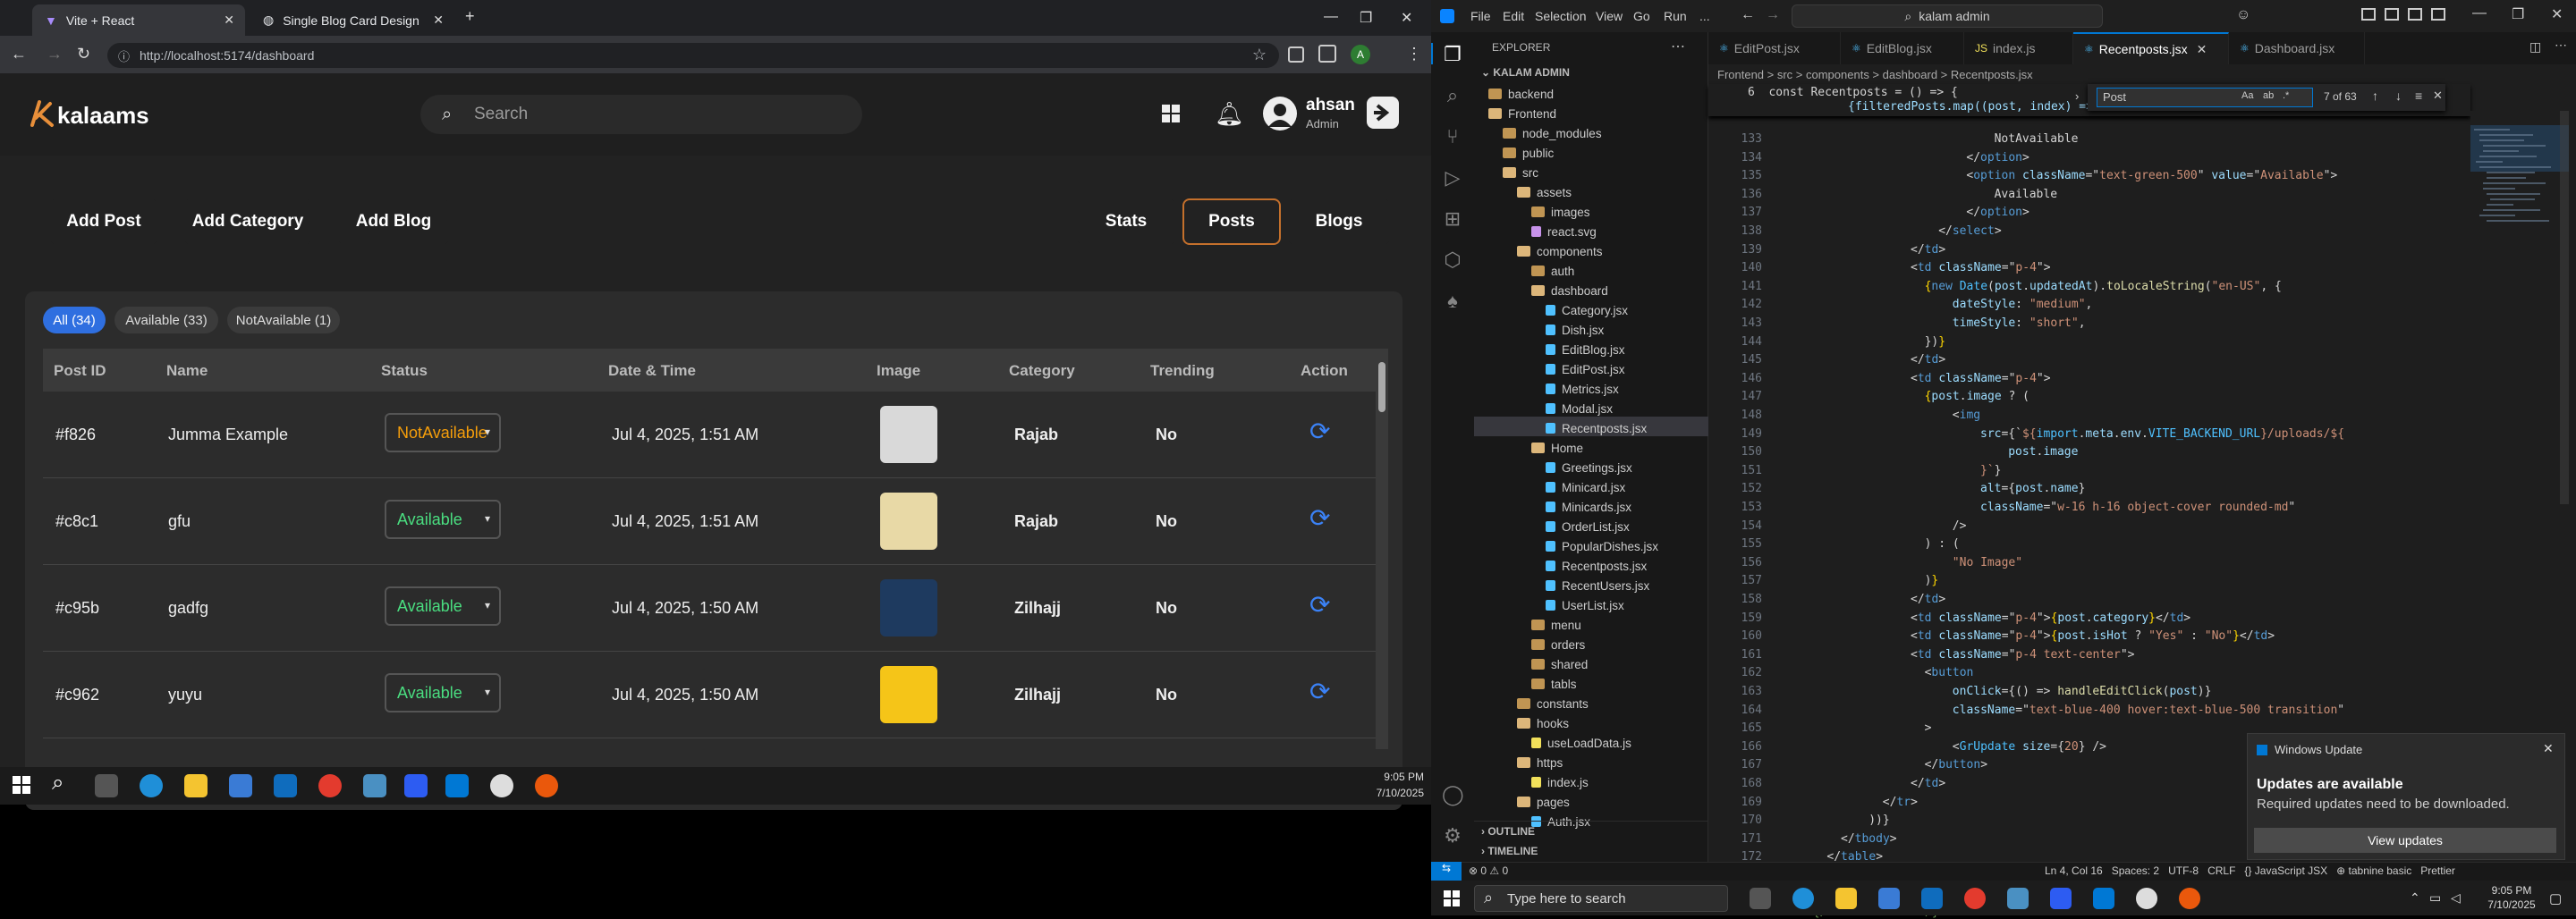  I want to click on tree-item: Metrics.jsx, so click(1582, 389).